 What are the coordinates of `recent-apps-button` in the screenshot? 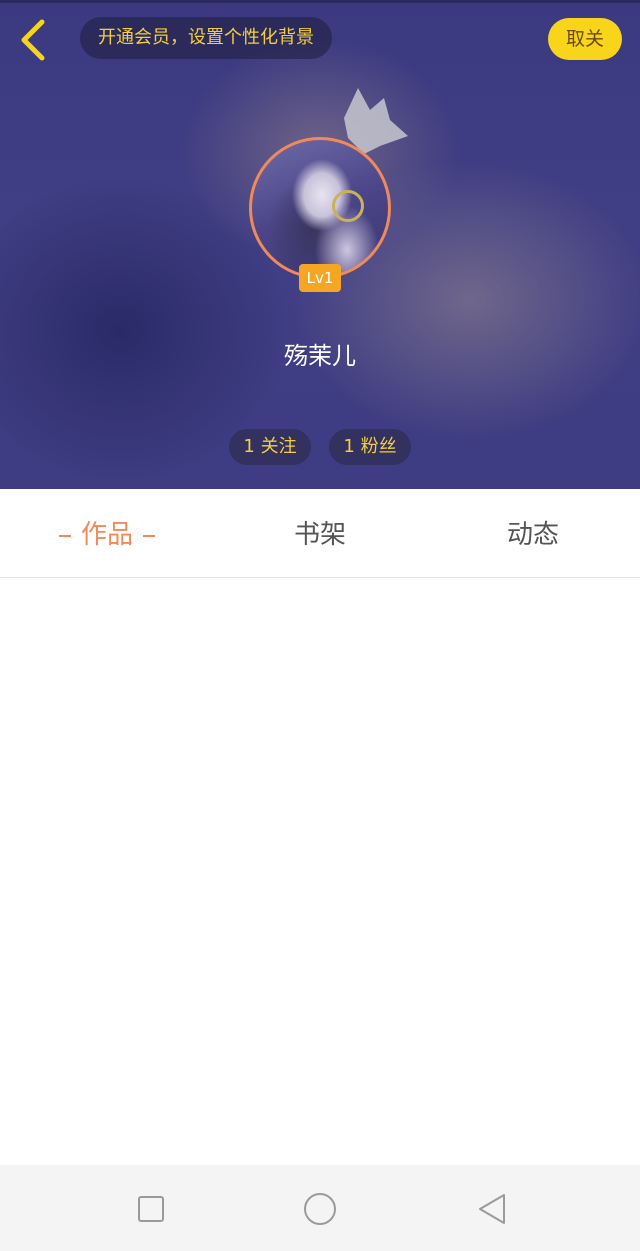 It's located at (151, 1209).